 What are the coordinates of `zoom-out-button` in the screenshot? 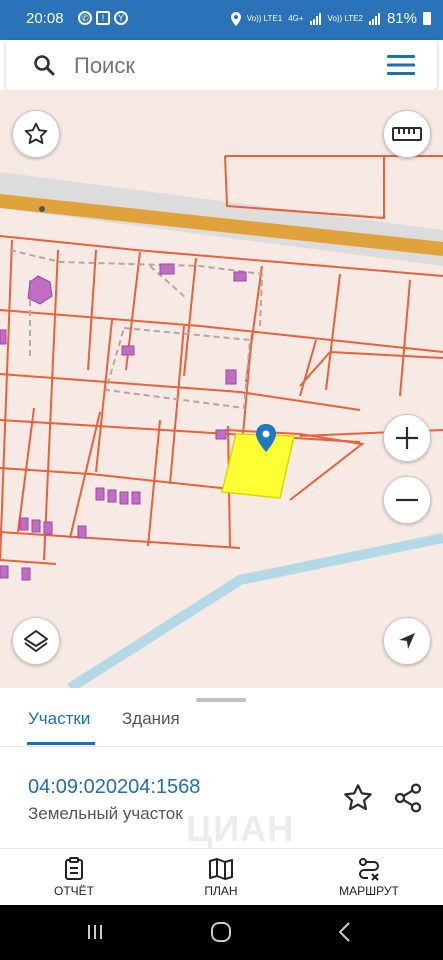 It's located at (407, 500).